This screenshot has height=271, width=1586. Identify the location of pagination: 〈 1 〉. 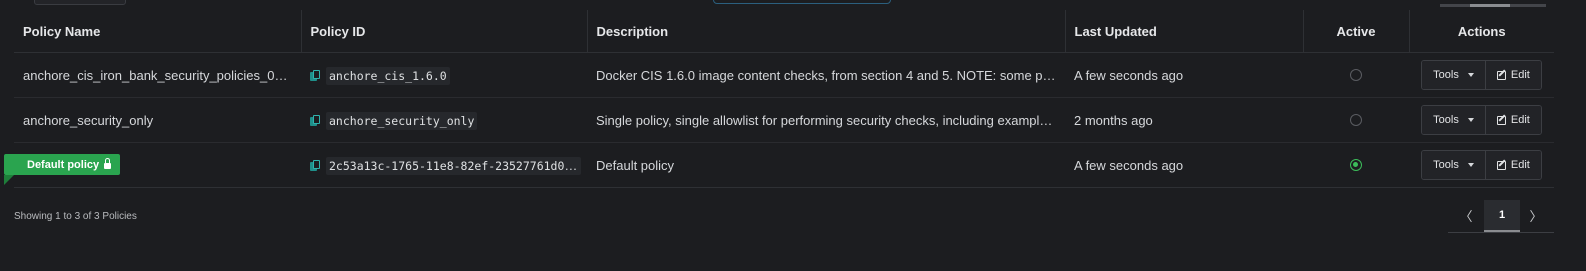
(1501, 216).